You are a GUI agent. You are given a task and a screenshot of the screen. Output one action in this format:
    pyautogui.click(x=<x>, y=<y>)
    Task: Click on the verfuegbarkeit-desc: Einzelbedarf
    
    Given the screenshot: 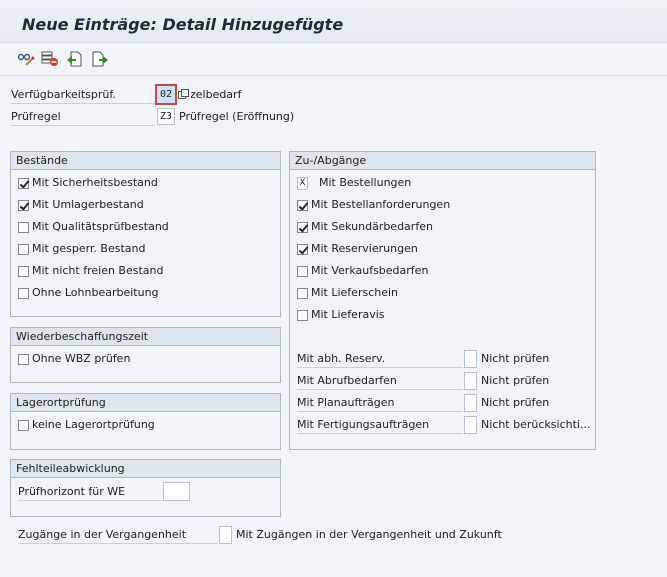 What is the action you would take?
    pyautogui.click(x=221, y=95)
    